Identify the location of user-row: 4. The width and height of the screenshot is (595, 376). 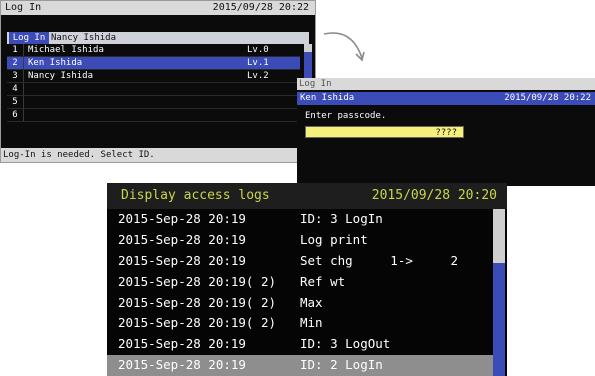
(153, 89).